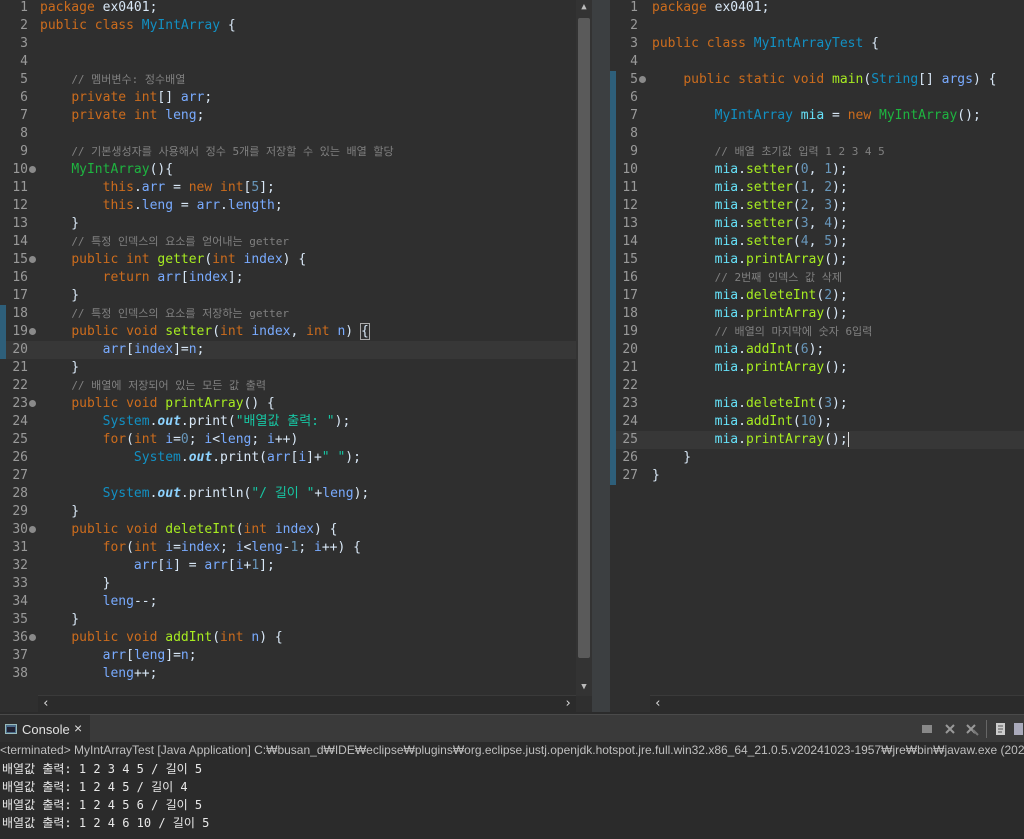 The height and width of the screenshot is (839, 1024). Describe the element at coordinates (817, 386) in the screenshot. I see `code-line: 22` at that location.